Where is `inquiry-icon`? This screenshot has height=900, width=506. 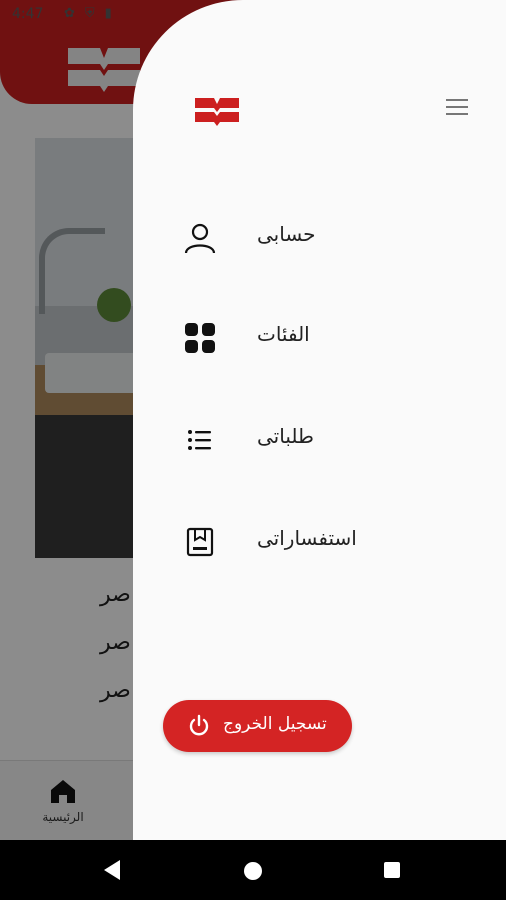 inquiry-icon is located at coordinates (200, 542).